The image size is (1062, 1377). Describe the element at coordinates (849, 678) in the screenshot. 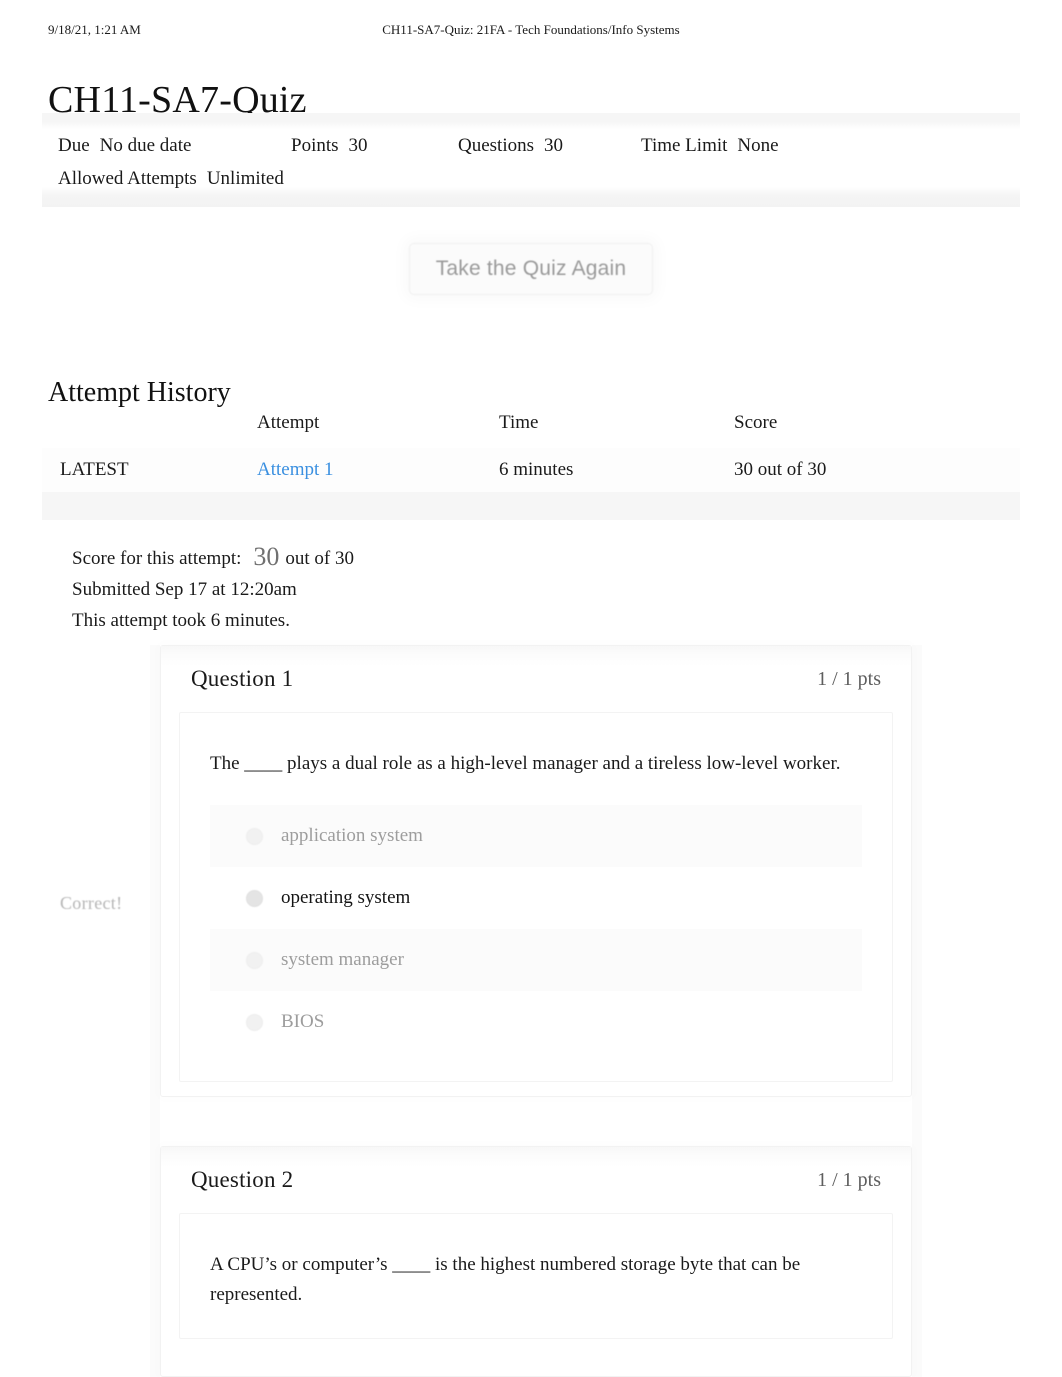

I see `question-1-points: 1 / 1 pts` at that location.